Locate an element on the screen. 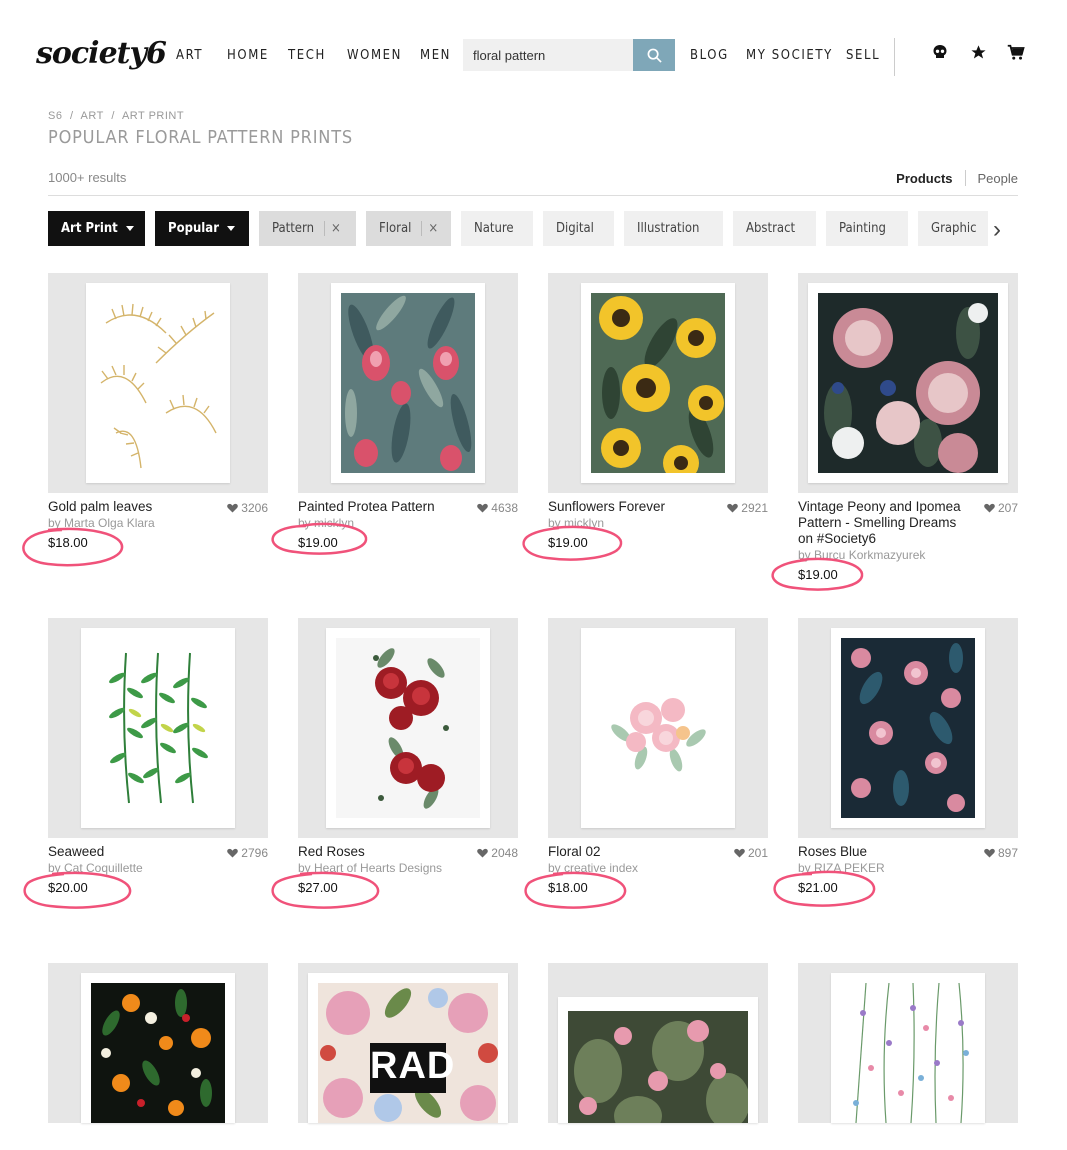 The width and height of the screenshot is (1067, 1150). product-title: Red Roses is located at coordinates (385, 852).